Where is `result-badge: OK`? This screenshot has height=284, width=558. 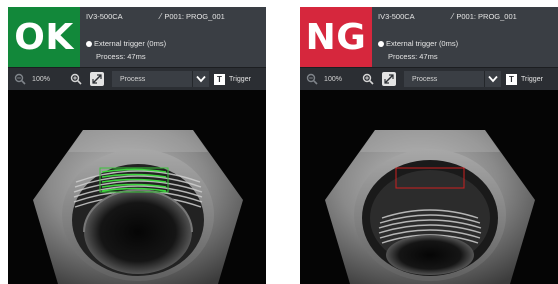
result-badge: OK is located at coordinates (44, 37).